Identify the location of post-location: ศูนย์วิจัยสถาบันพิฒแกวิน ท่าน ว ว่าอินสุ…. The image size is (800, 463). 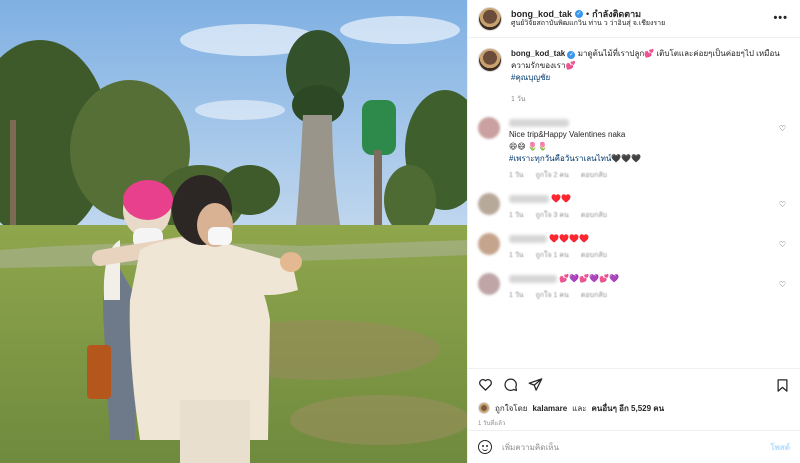
(588, 24).